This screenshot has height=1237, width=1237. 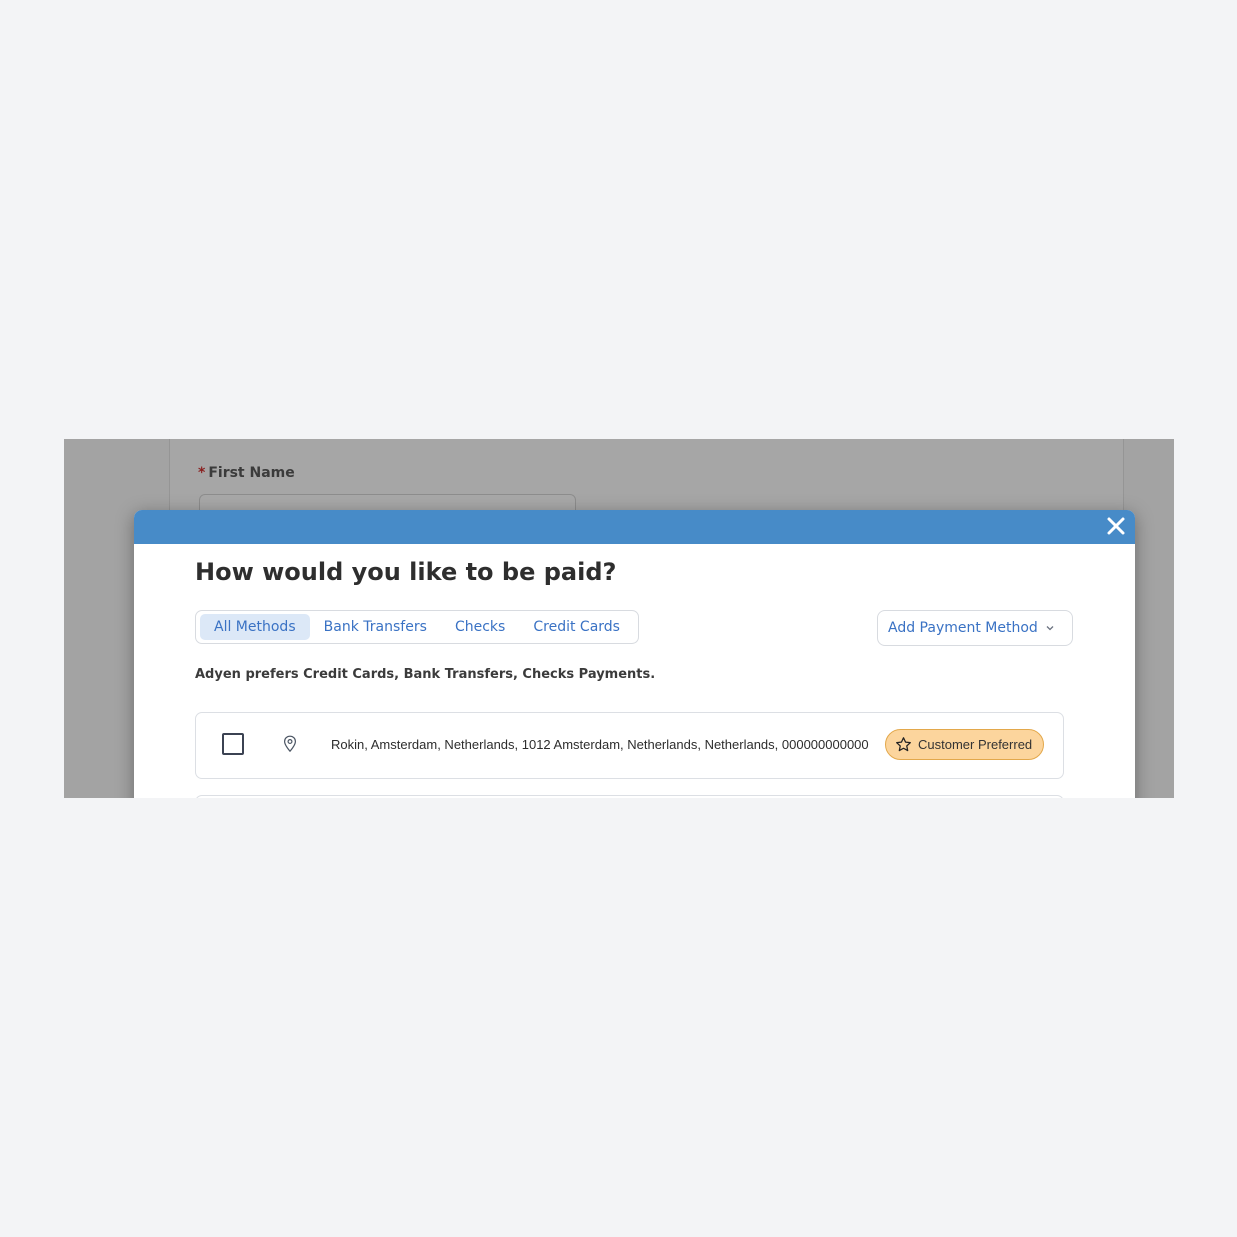 I want to click on method-checkbox, so click(x=233, y=744).